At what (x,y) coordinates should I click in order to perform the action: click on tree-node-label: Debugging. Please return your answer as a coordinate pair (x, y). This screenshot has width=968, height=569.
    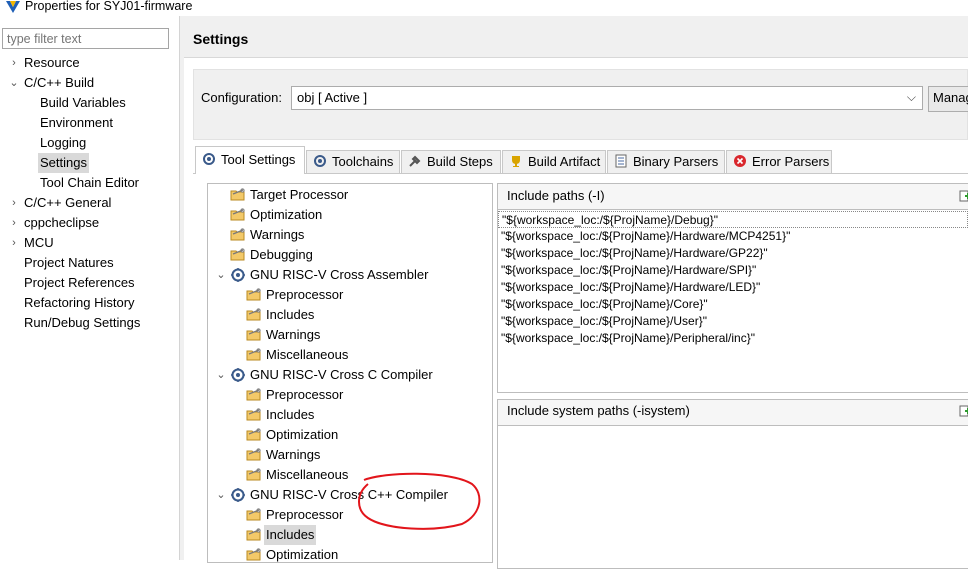
    Looking at the image, I should click on (281, 254).